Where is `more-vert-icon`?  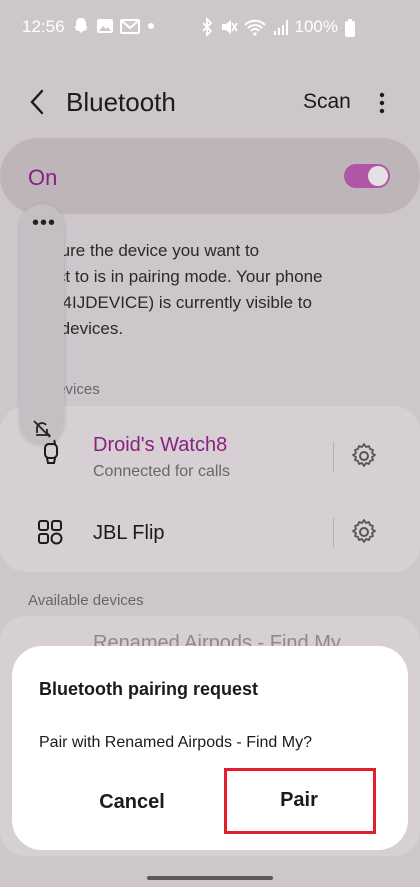
more-vert-icon is located at coordinates (382, 103).